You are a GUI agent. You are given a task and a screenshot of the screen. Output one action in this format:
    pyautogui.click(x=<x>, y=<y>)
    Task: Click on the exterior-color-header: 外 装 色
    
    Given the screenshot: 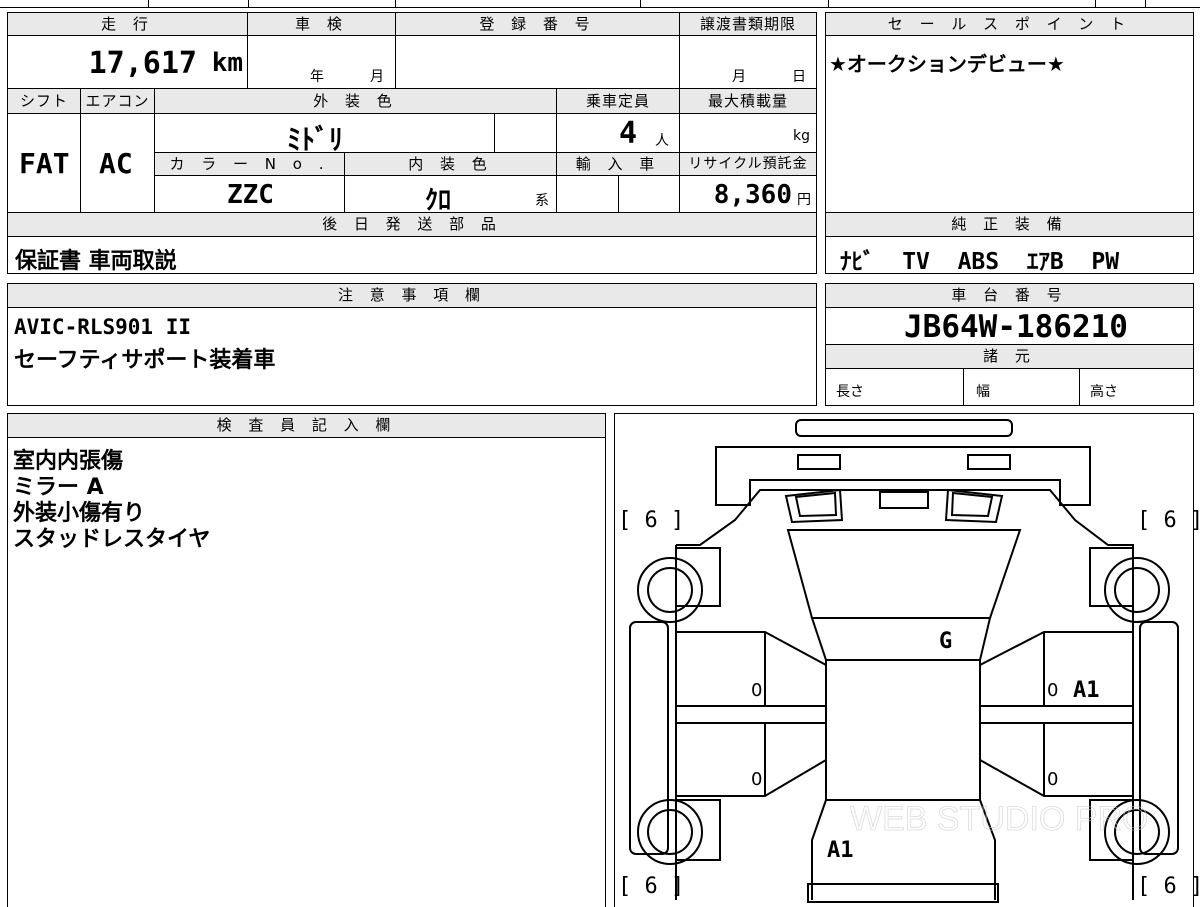 What is the action you would take?
    pyautogui.click(x=355, y=101)
    